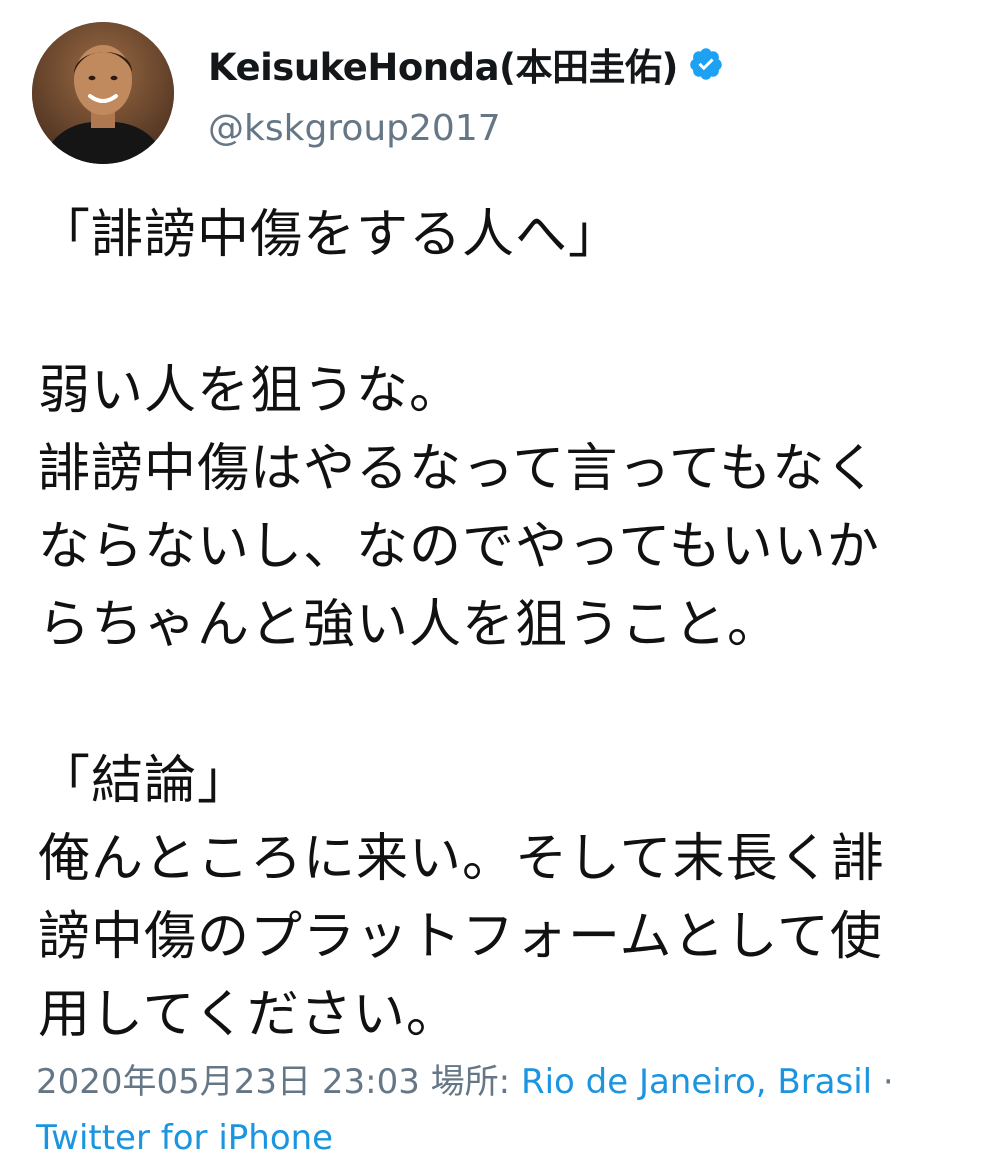  What do you see at coordinates (228, 1082) in the screenshot?
I see `tweet-timestamp: 2020年05月23日 23:03` at bounding box center [228, 1082].